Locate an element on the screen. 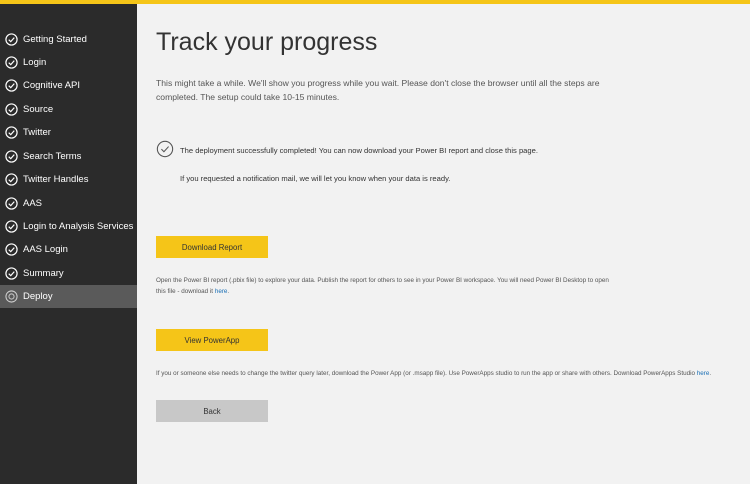  sidebar-item-aas-login: AAS Login is located at coordinates (68, 249).